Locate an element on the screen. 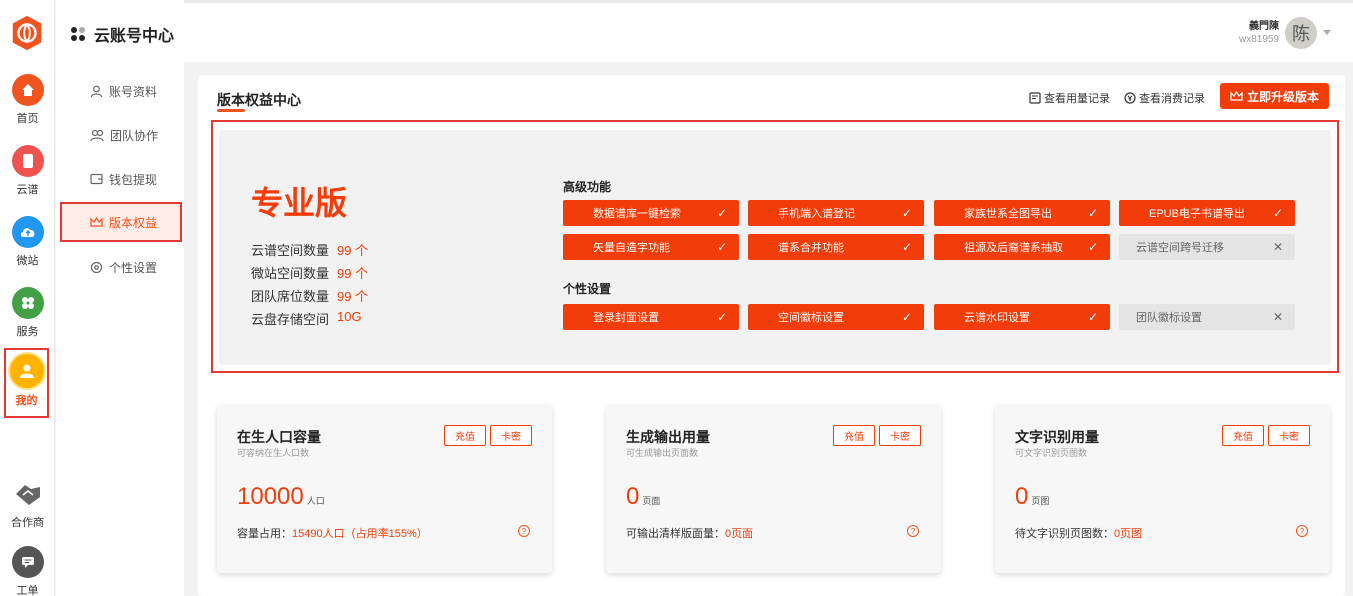  grid-icon is located at coordinates (27, 303).